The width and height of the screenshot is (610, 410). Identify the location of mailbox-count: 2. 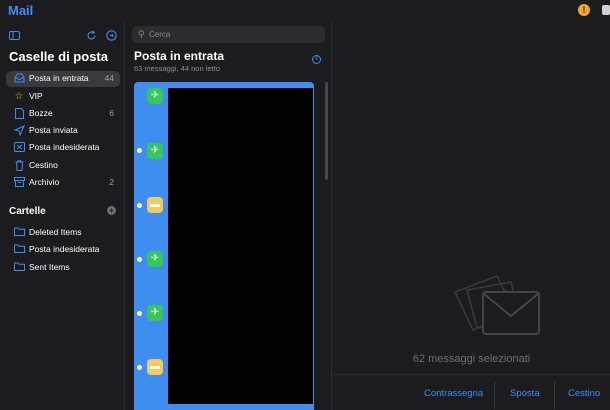
(111, 182).